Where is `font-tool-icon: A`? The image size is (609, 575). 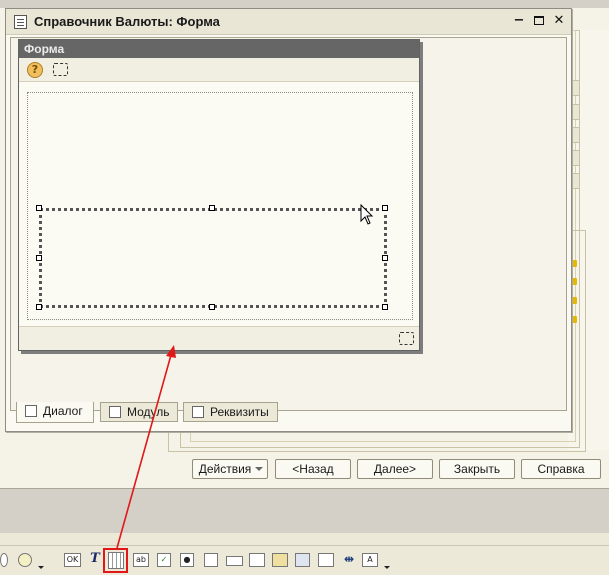
font-tool-icon: A is located at coordinates (370, 560).